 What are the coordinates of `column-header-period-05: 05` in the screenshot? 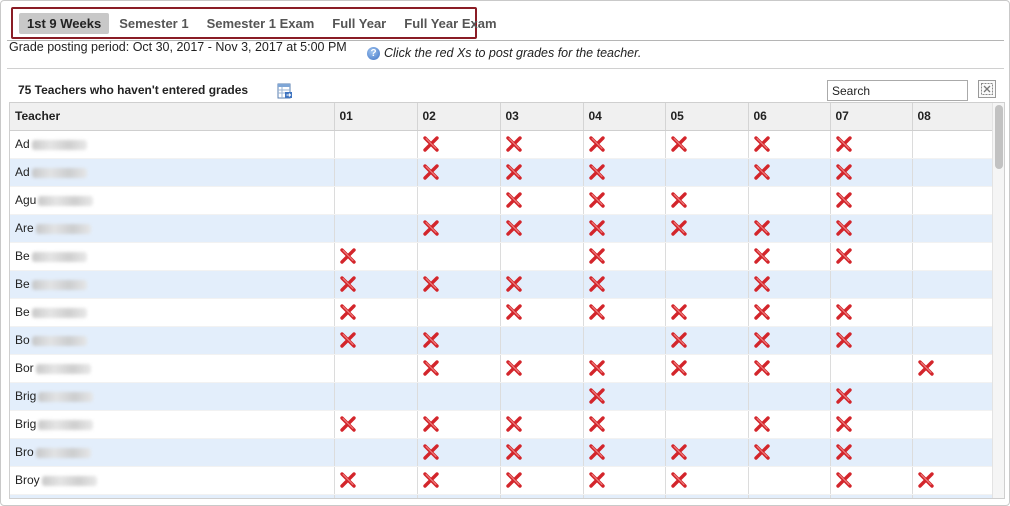 It's located at (707, 117).